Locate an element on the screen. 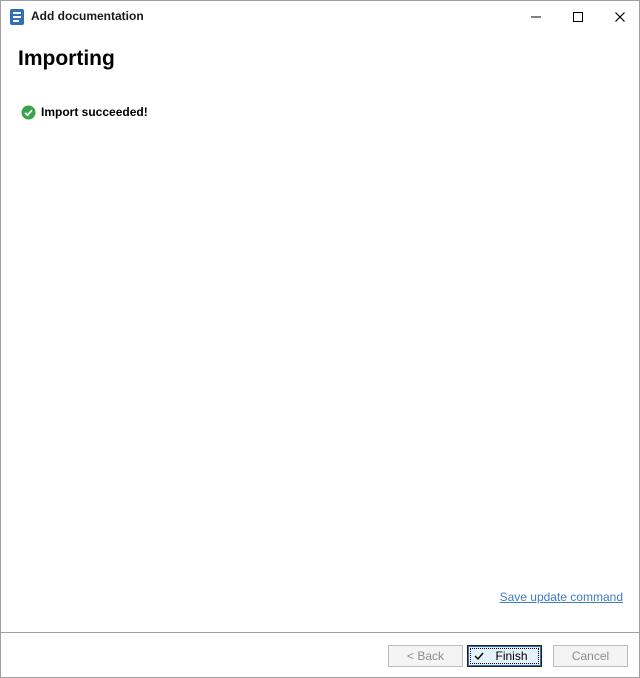  document-stack-icon is located at coordinates (17, 17).